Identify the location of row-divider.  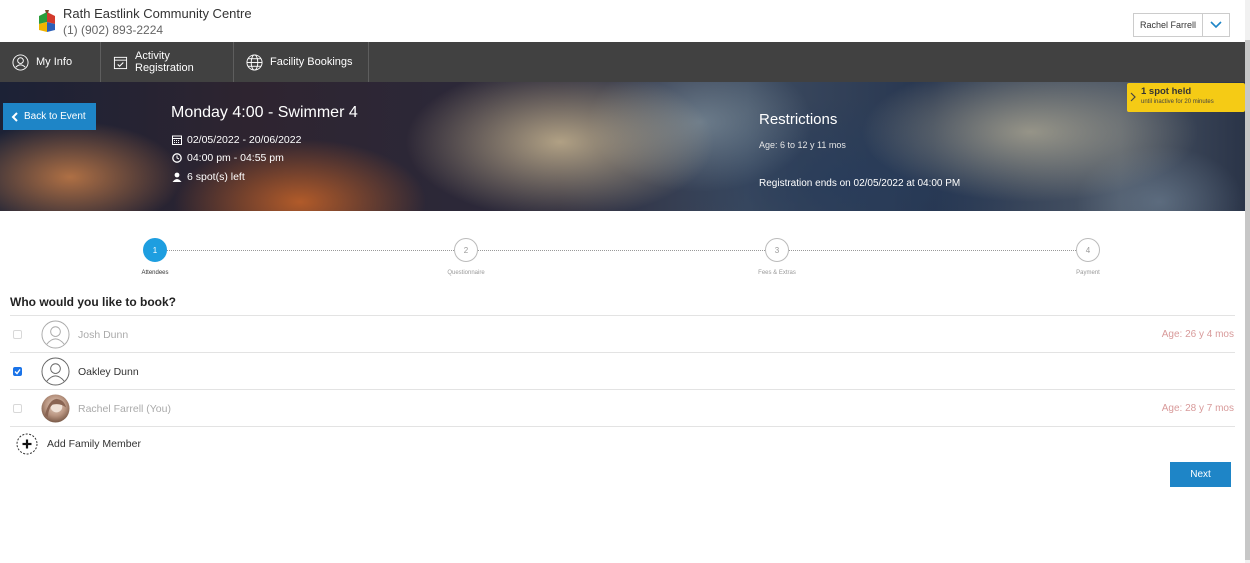
(622, 426).